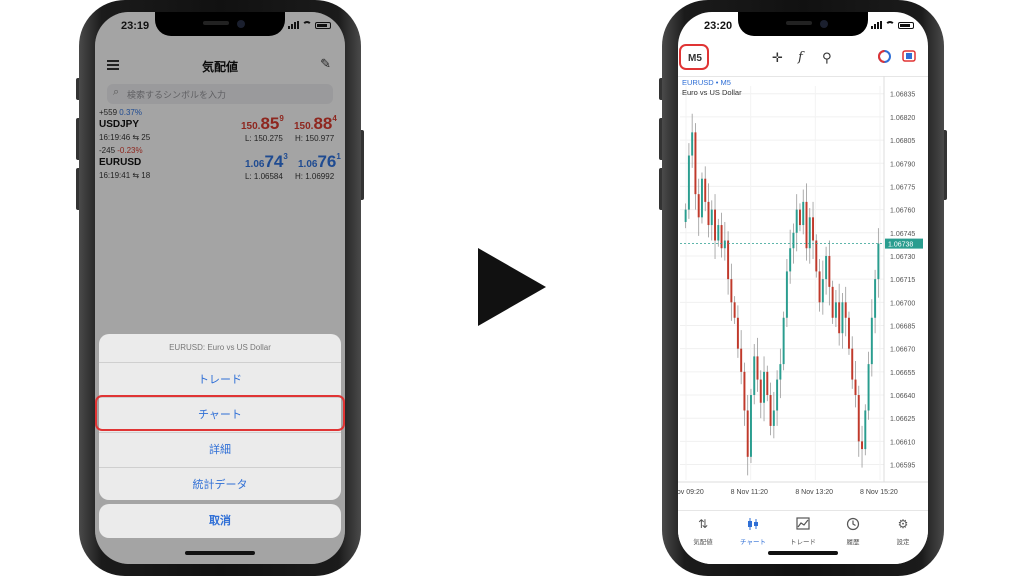  Describe the element at coordinates (691, 492) in the screenshot. I see `x-tick-label: 8 Nov 09:20` at that location.